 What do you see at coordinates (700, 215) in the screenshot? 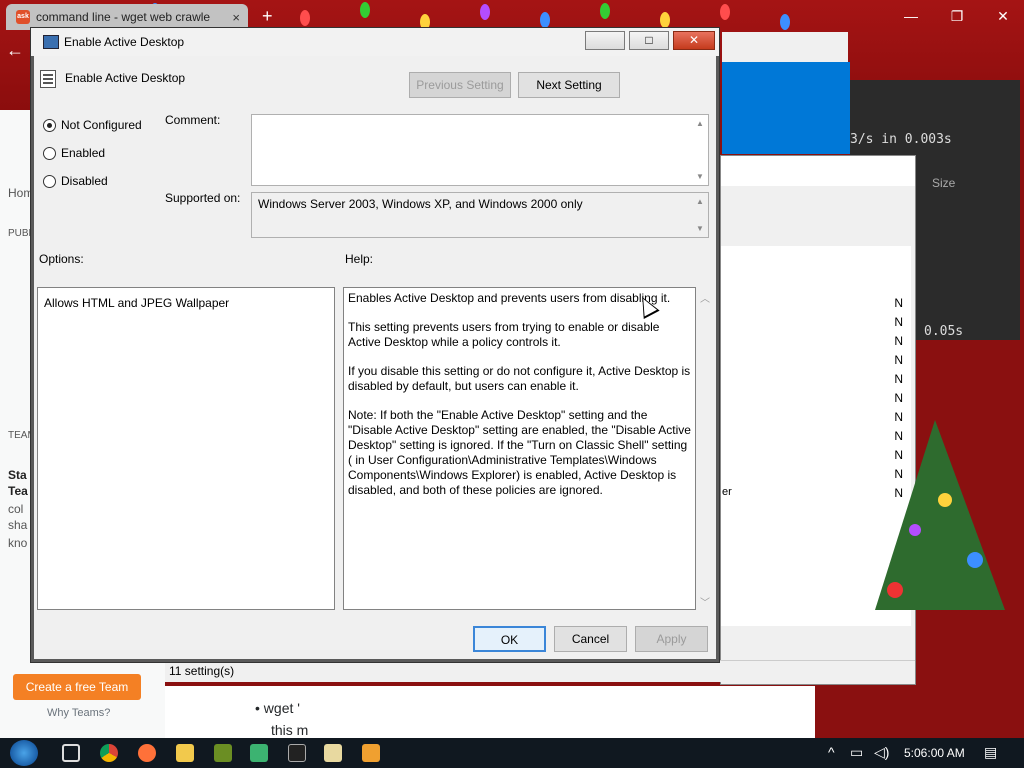
I see `supported-scrollbar: ▲ ▼` at bounding box center [700, 215].